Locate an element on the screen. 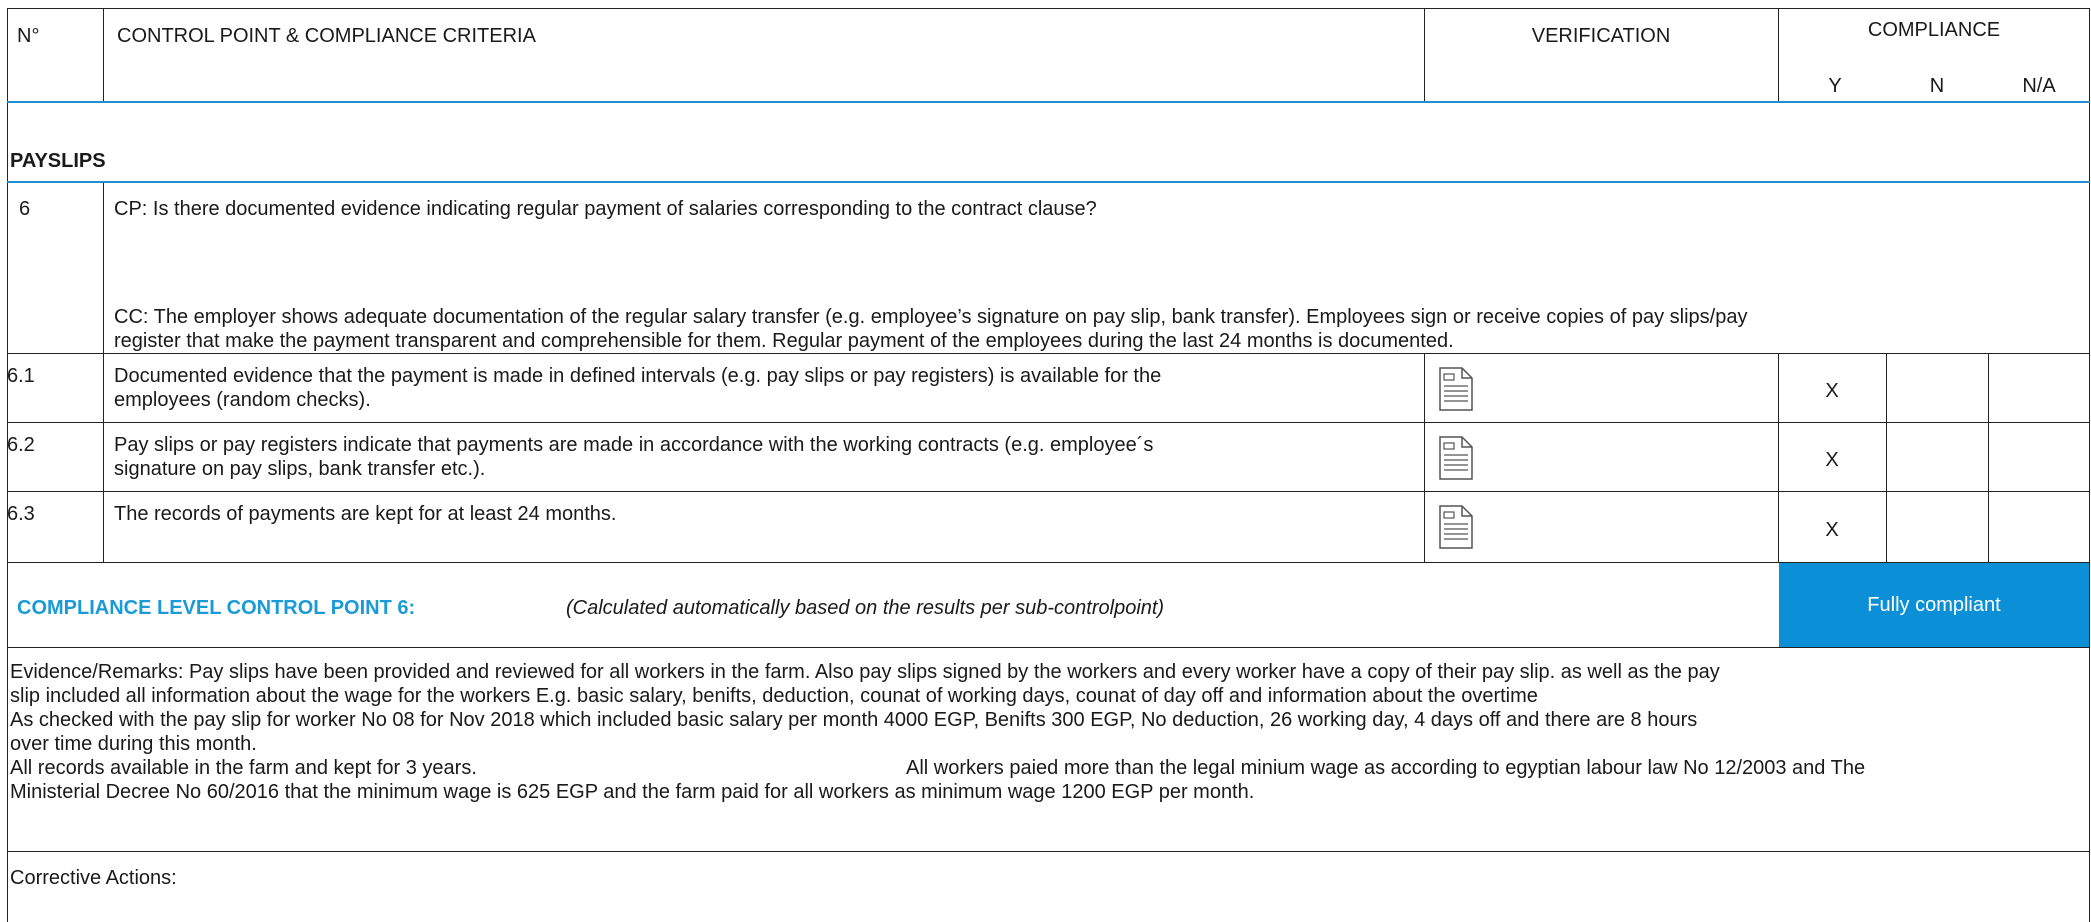  header-compliance: COMPLIANCE is located at coordinates (1934, 30).